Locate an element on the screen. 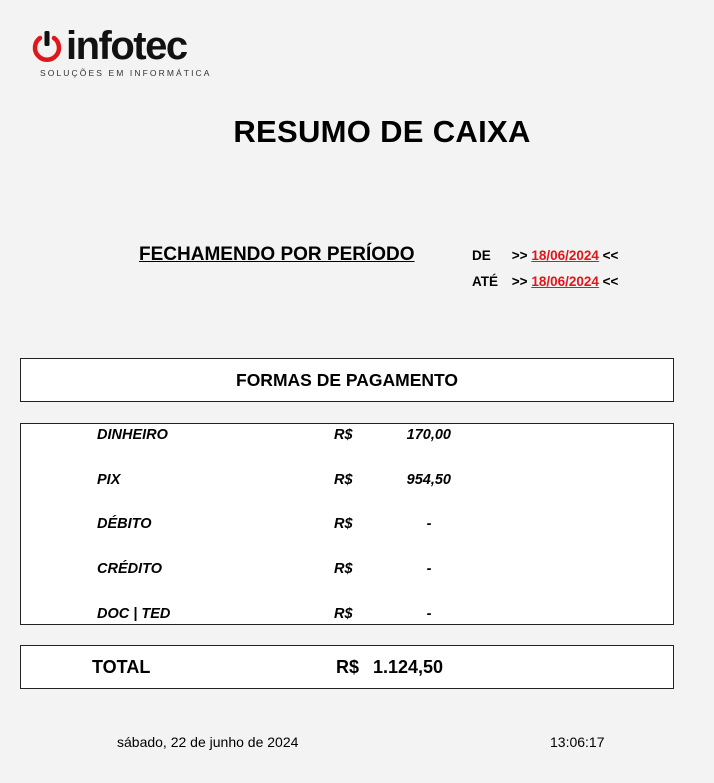 Image resolution: width=714 pixels, height=783 pixels. page-title: RESUMO DE CAIXA is located at coordinates (382, 131).